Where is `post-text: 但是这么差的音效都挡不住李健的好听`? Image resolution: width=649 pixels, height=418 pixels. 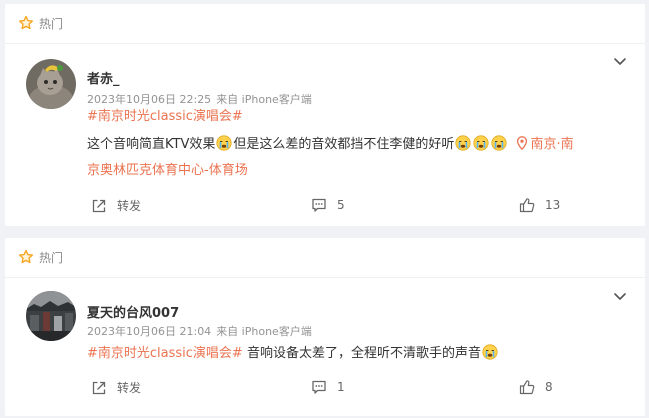
post-text: 但是这么差的音效都挡不住李健的好听 is located at coordinates (344, 144).